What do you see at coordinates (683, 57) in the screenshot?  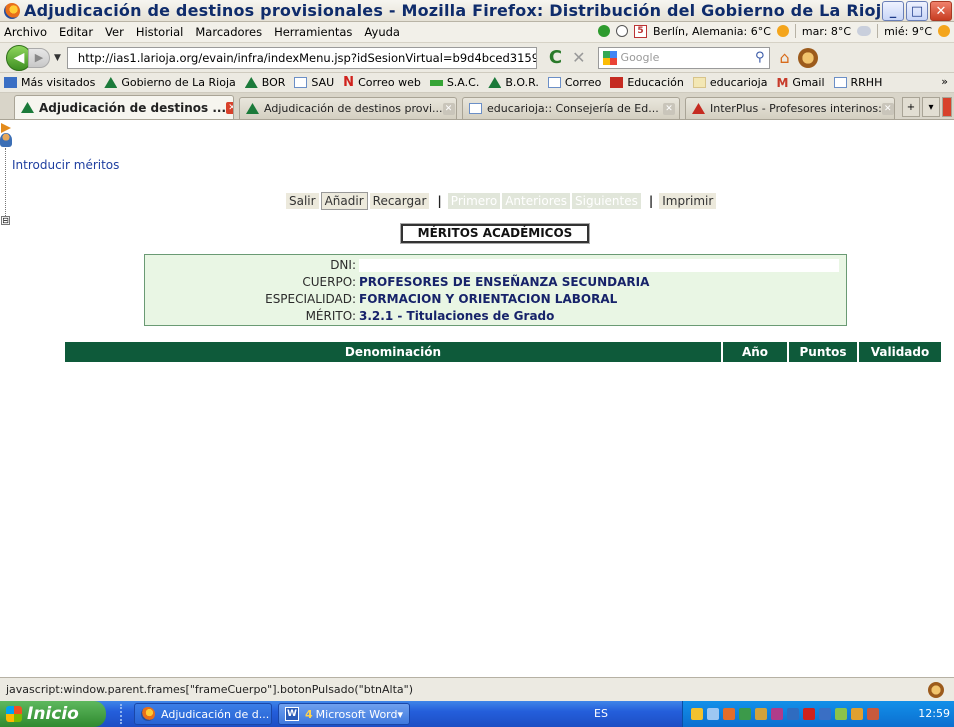 I see `search-box: Google ⚲` at bounding box center [683, 57].